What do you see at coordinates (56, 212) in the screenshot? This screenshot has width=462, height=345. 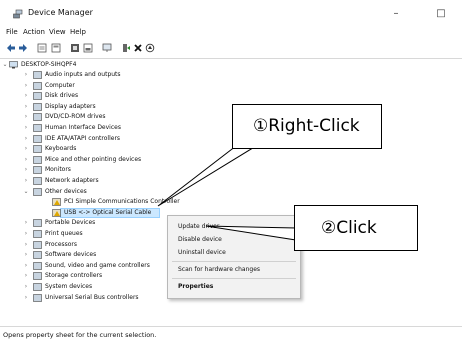 I see `unknown-device-icon` at bounding box center [56, 212].